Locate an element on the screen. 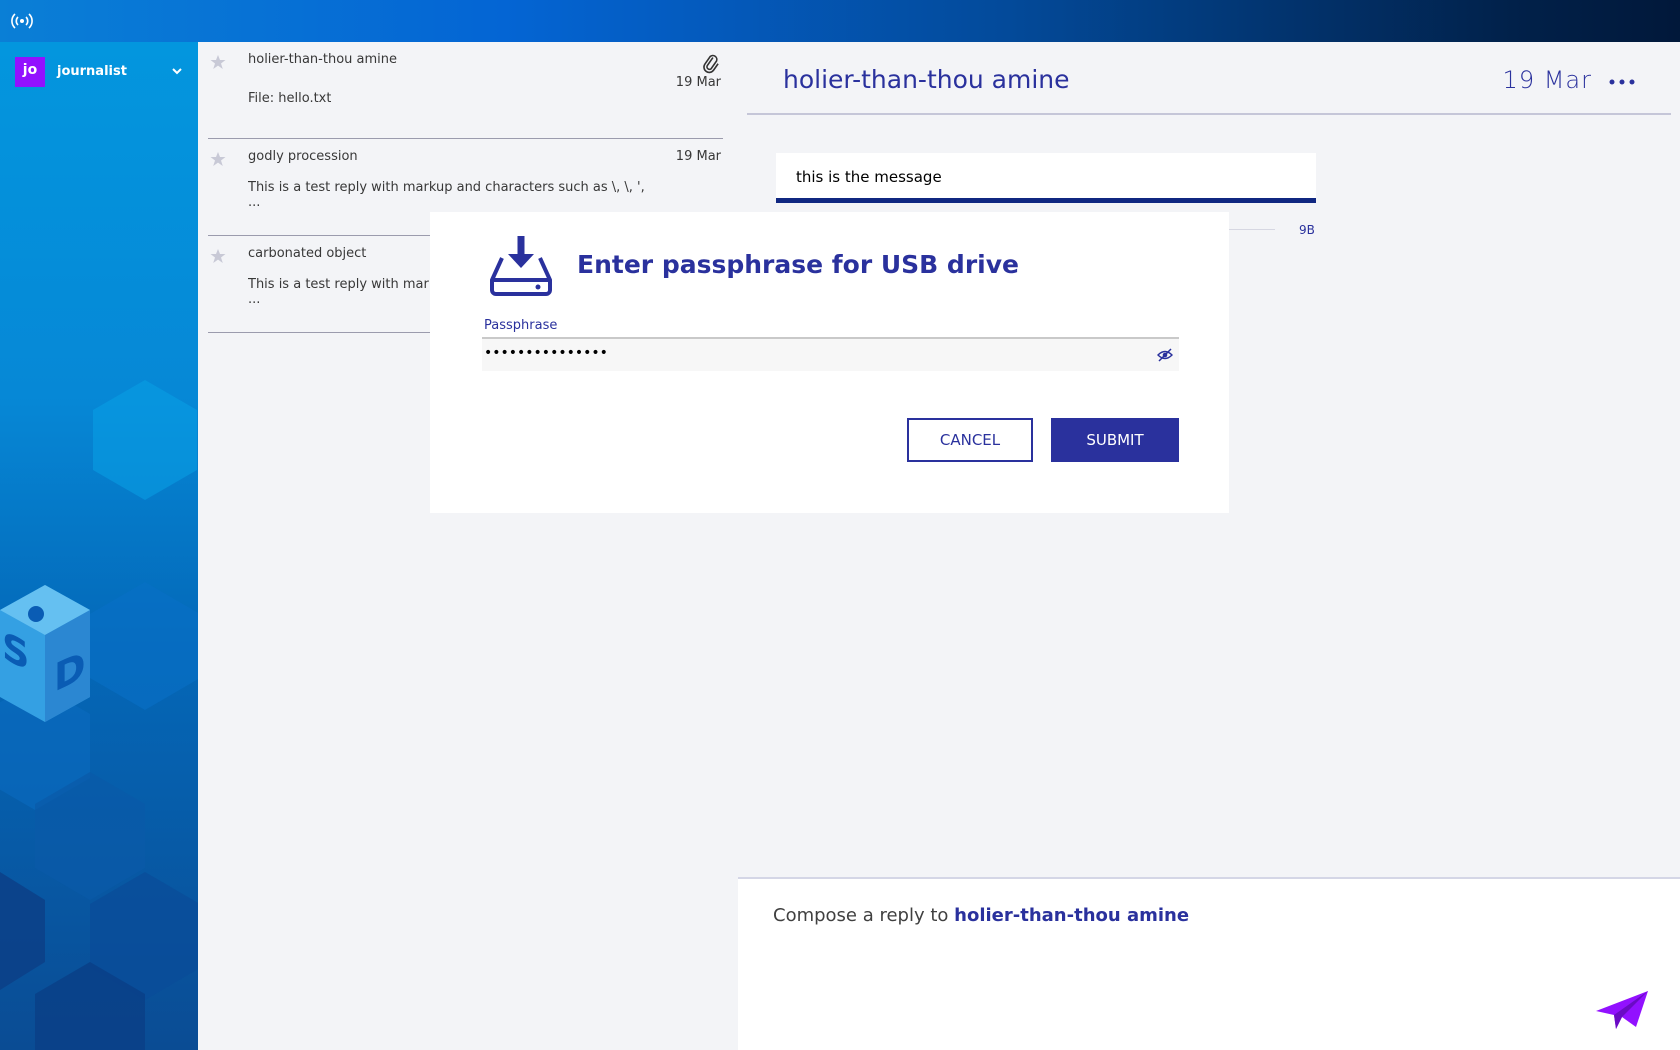 The image size is (1680, 1050). submit-button: SUBMIT is located at coordinates (1115, 440).